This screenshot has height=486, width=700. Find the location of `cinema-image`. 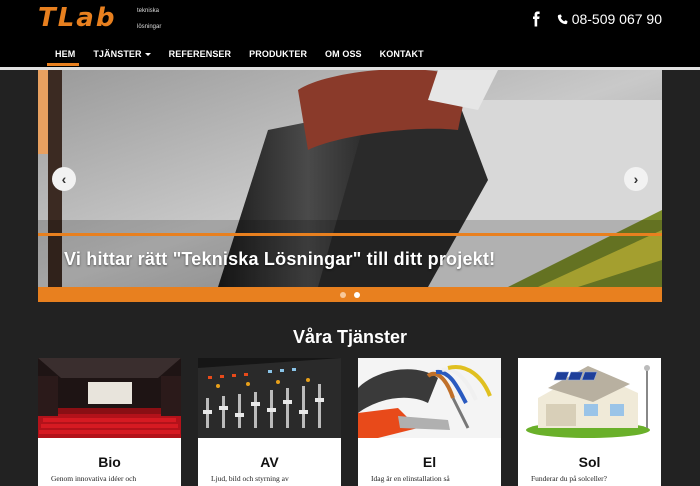

cinema-image is located at coordinates (109, 398).